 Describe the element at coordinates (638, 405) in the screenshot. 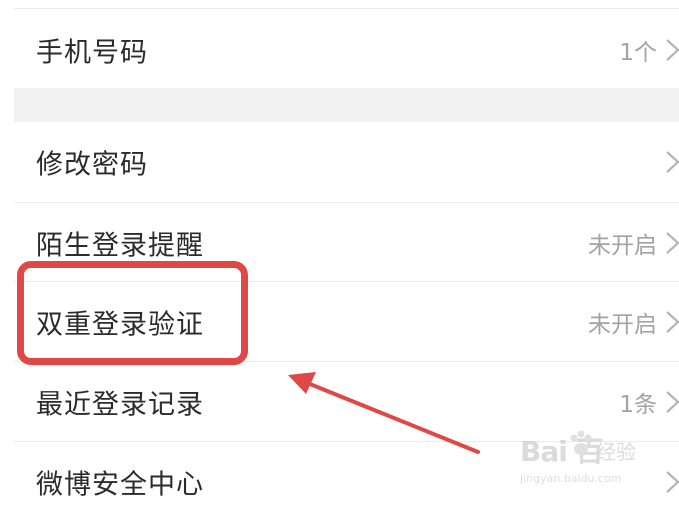

I see `row-value: 1条` at that location.